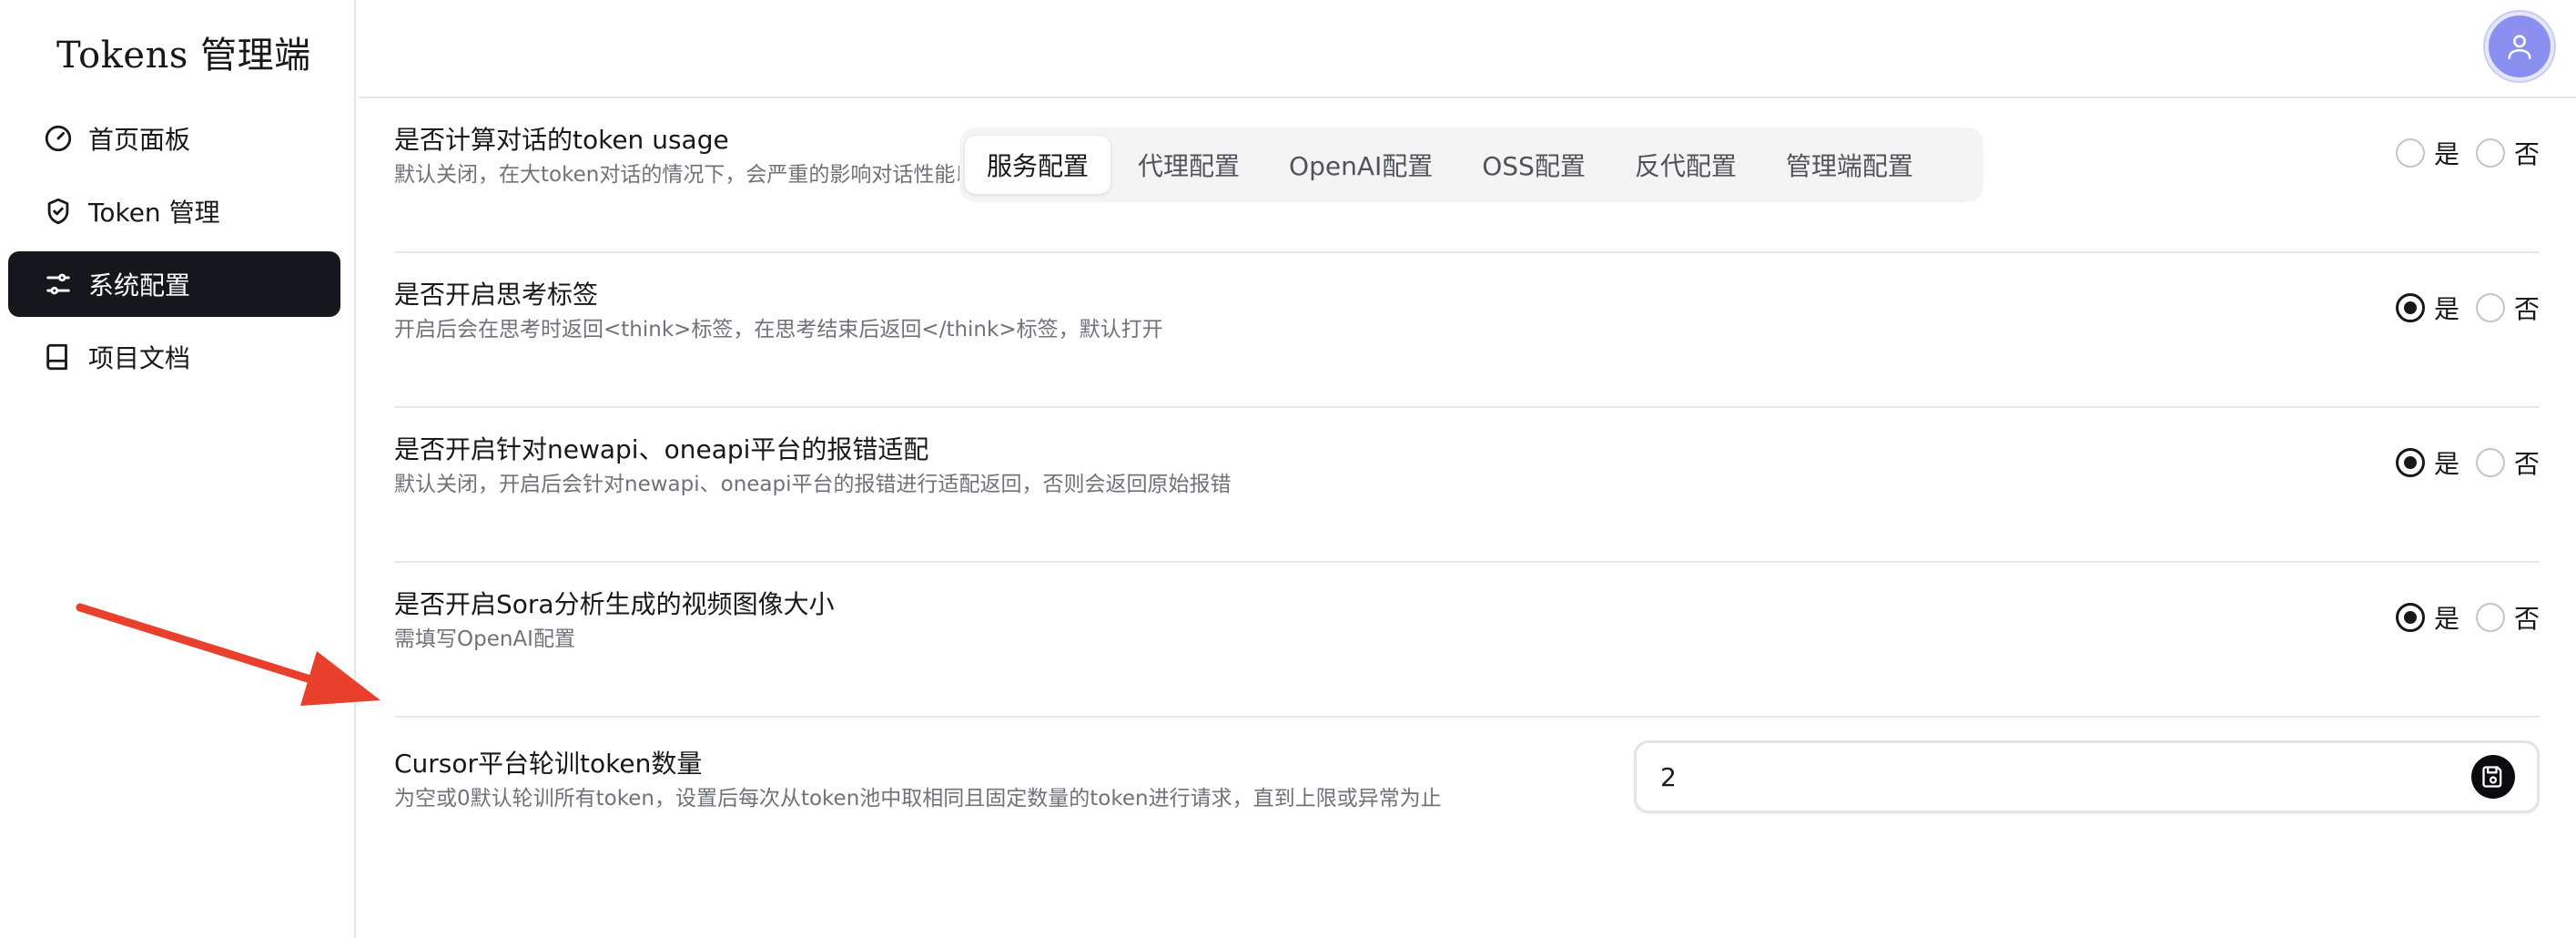  I want to click on sidebar: Tokens 管理端 首页面板 Token 管理 系统配置 项目文档, so click(178, 469).